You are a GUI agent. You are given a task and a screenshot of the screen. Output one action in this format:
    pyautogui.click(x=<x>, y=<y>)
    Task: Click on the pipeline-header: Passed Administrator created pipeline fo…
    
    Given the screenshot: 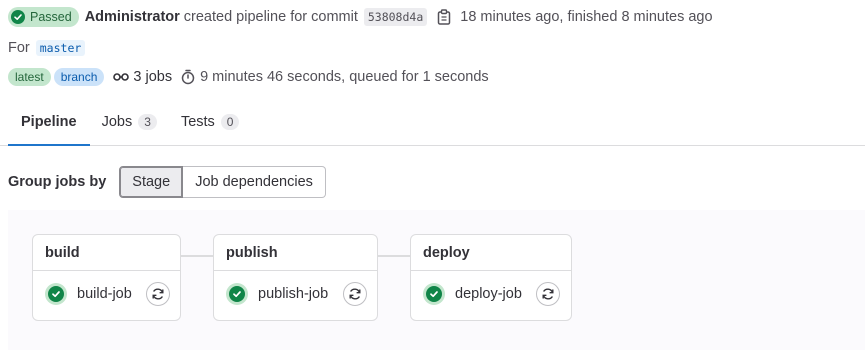 What is the action you would take?
    pyautogui.click(x=360, y=17)
    